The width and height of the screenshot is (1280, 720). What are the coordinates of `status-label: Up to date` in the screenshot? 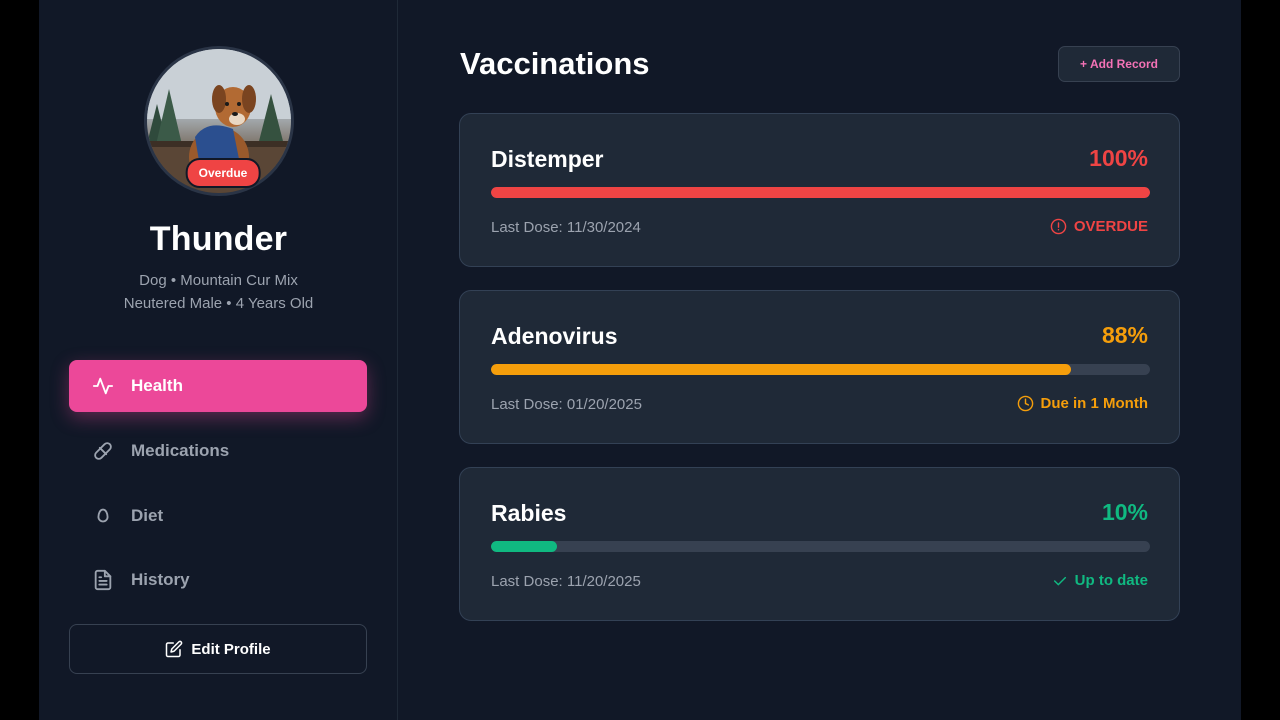 It's located at (1111, 580).